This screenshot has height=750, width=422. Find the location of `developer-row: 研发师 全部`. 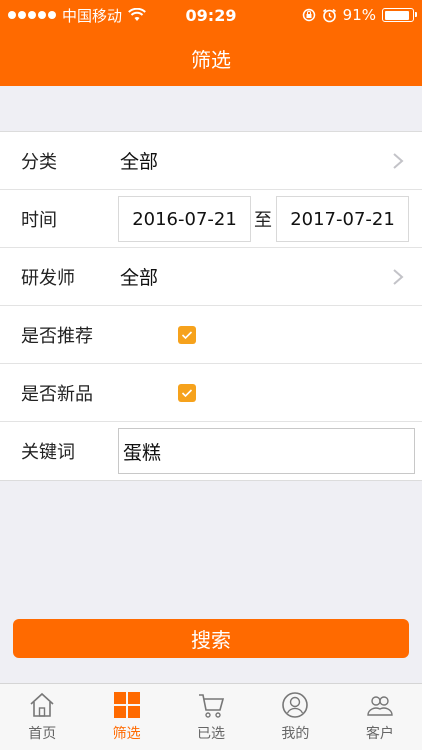

developer-row: 研发师 全部 is located at coordinates (211, 277).